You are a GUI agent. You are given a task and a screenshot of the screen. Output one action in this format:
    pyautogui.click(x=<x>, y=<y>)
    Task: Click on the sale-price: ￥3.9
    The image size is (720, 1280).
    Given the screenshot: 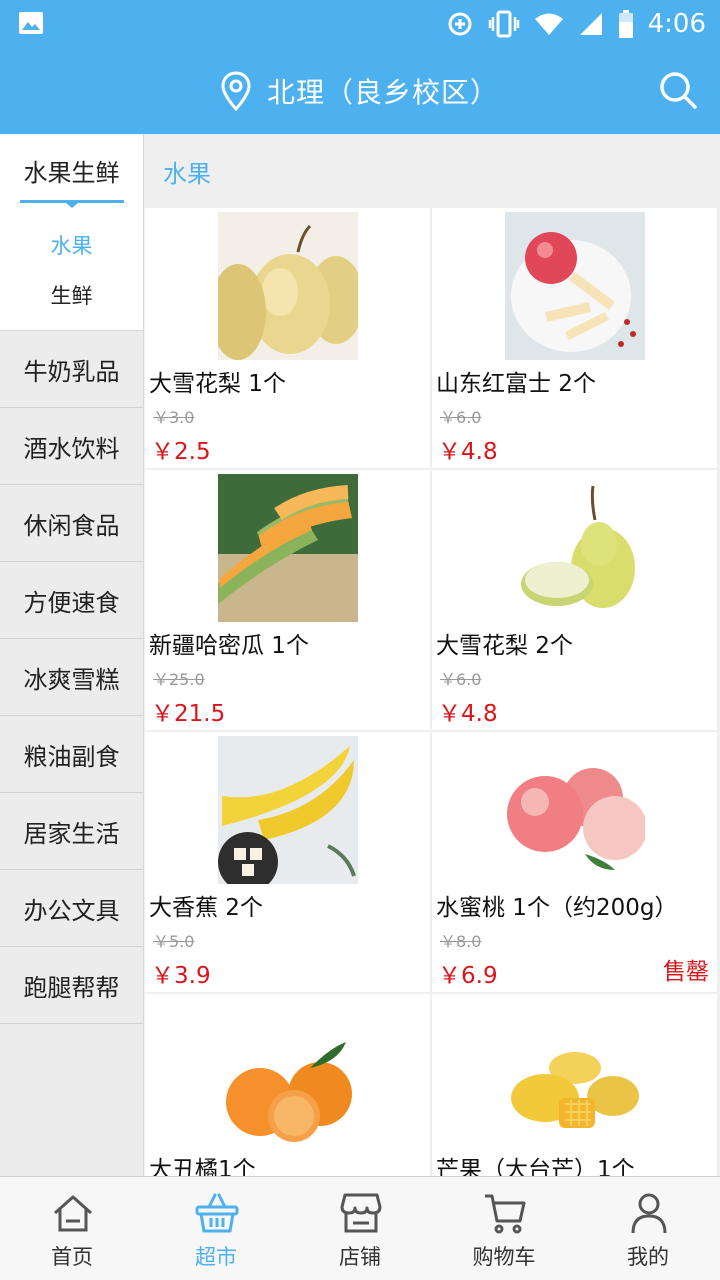 What is the action you would take?
    pyautogui.click(x=181, y=976)
    